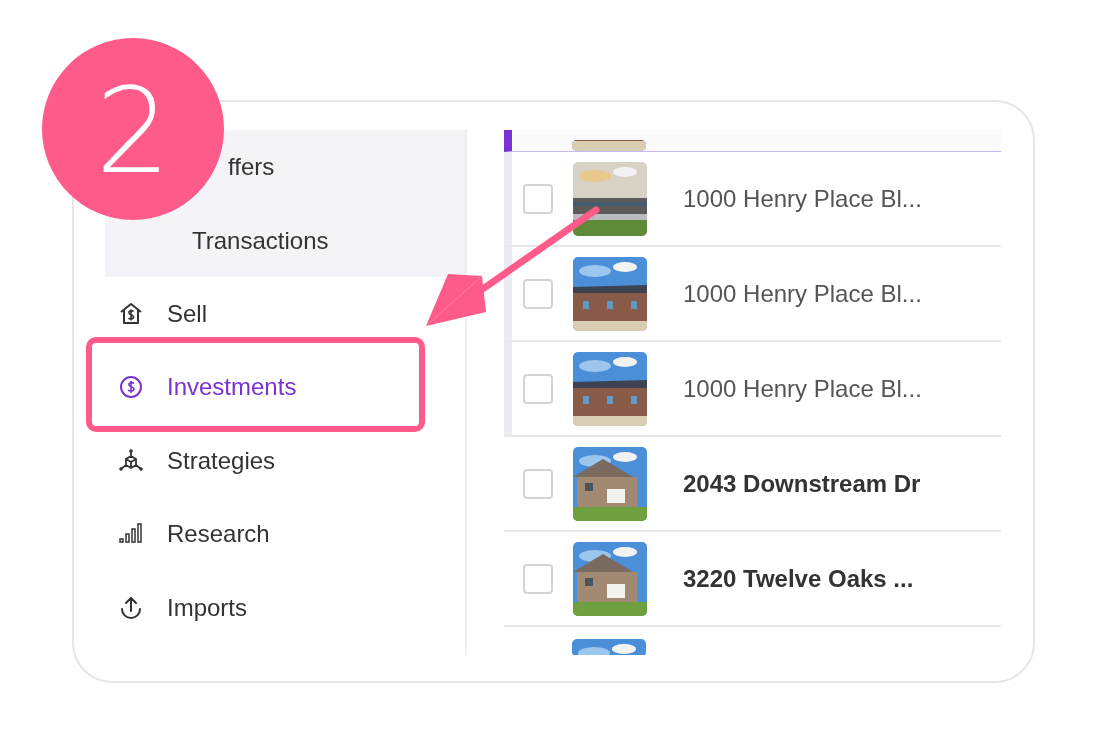 This screenshot has width=1110, height=738. I want to click on property-address: 2043 Downstream Dr, so click(802, 483).